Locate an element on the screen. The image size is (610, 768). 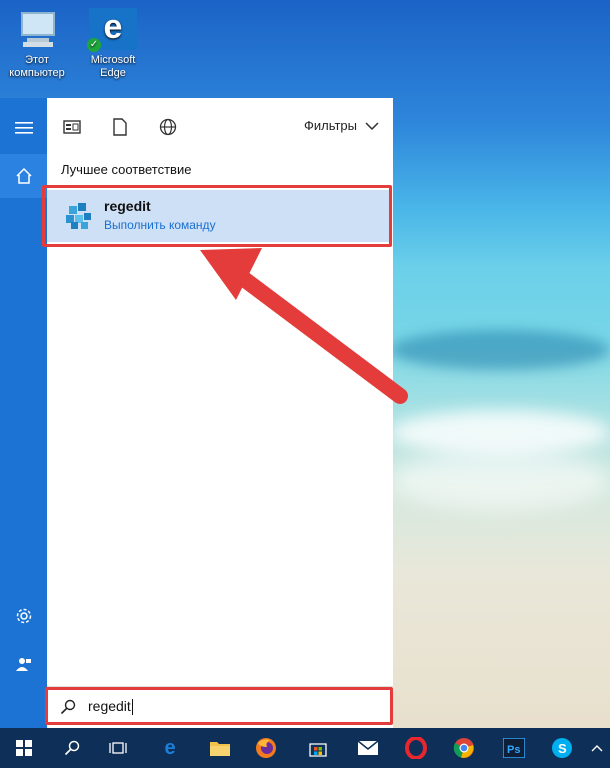
document-icon is located at coordinates (120, 127).